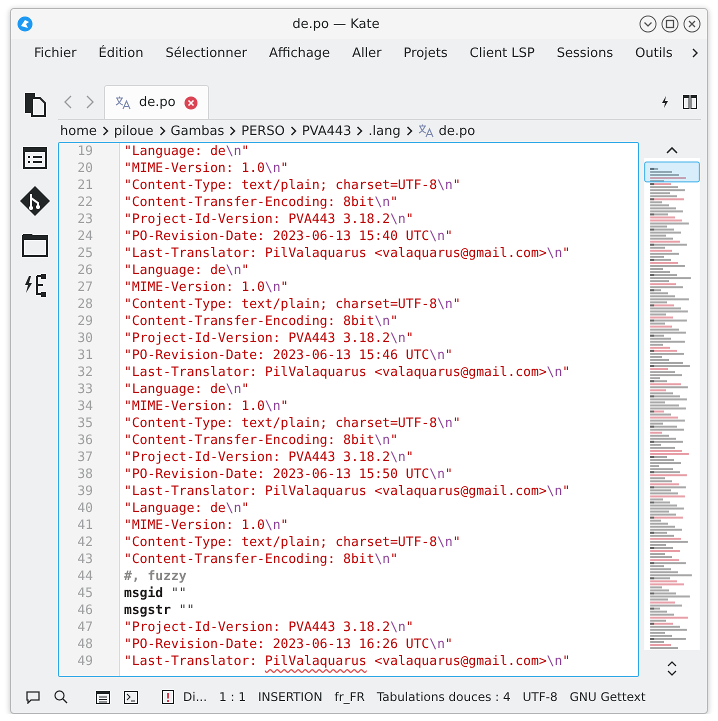 The image size is (718, 721). I want to click on syntax-mode: GNU Gettext, so click(608, 697).